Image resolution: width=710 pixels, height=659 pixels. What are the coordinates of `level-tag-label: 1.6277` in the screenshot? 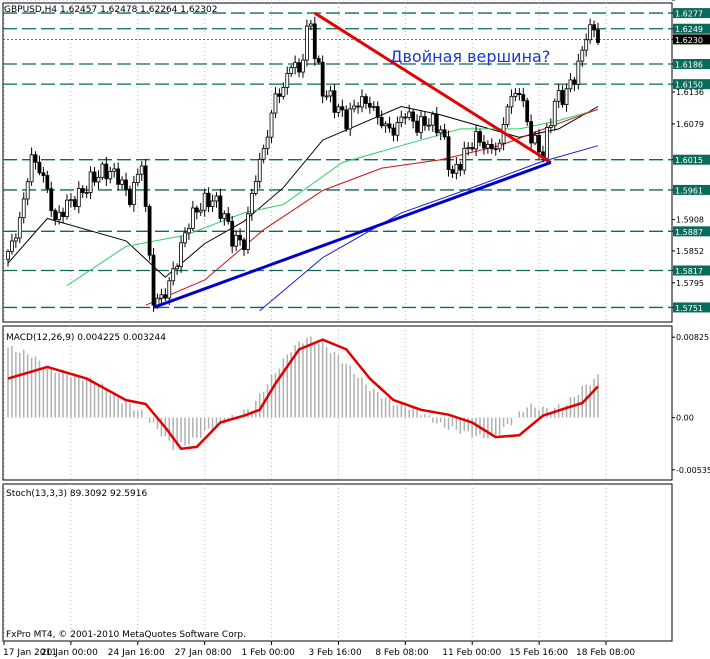 It's located at (689, 14).